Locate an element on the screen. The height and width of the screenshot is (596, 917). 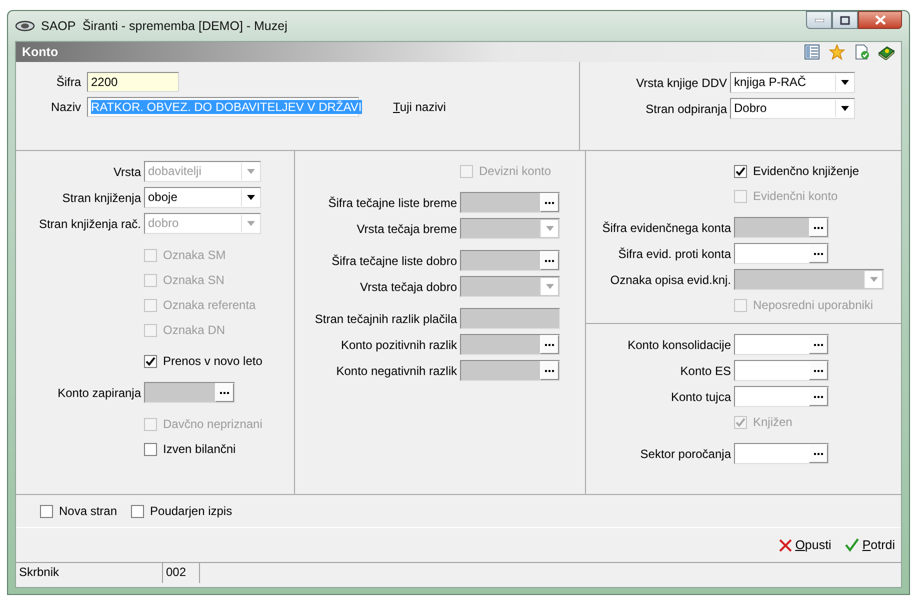
field-label: Šifra is located at coordinates (68, 82).